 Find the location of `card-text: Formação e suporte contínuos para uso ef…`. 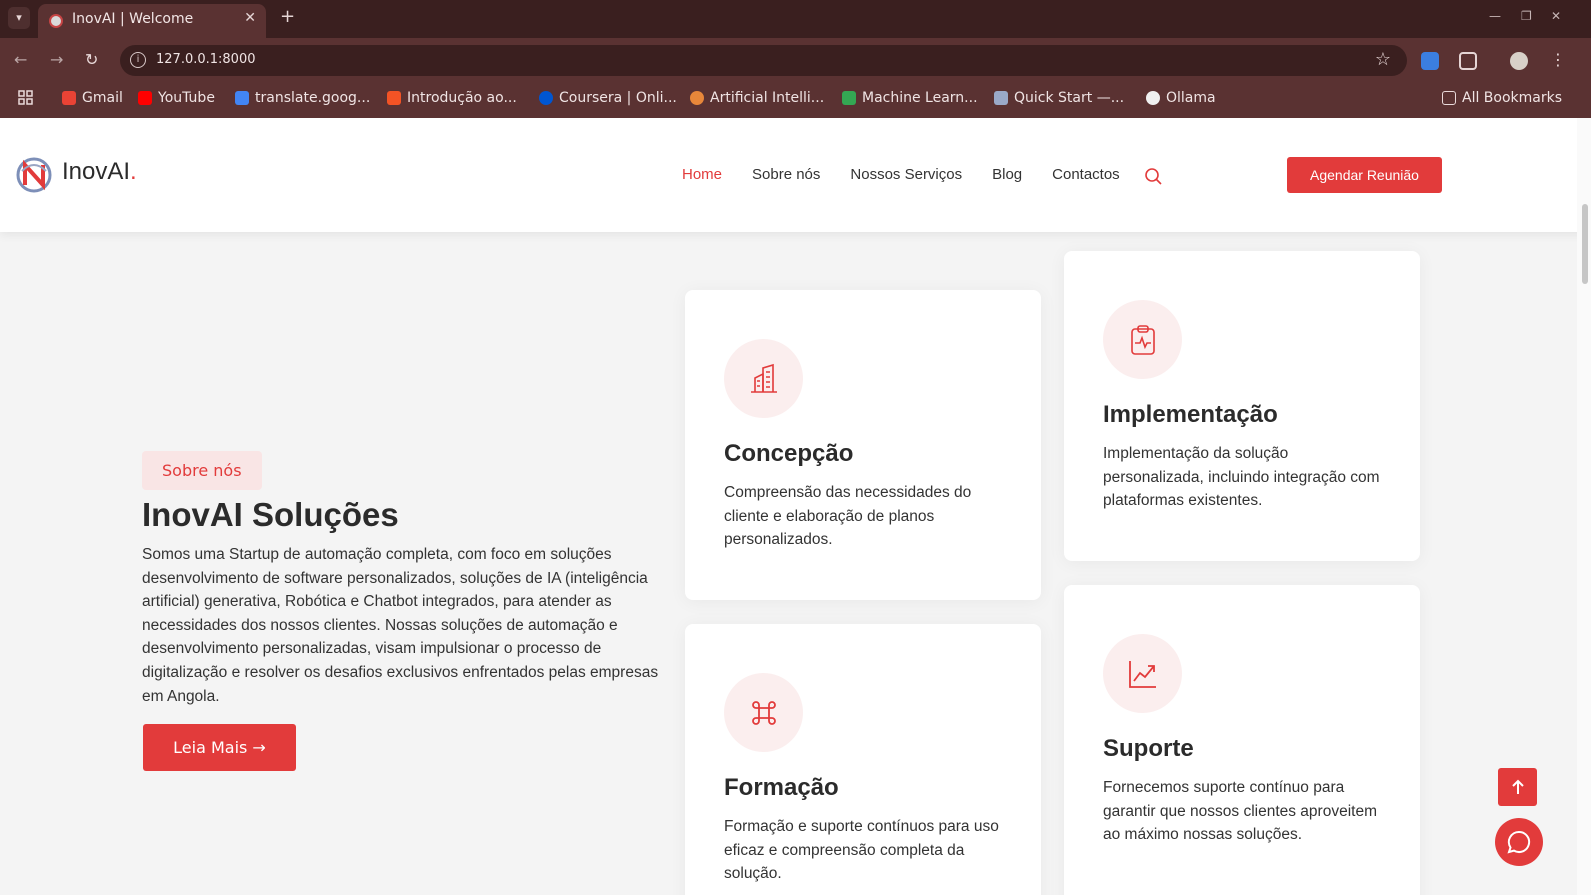

card-text: Formação e suporte contínuos para uso ef… is located at coordinates (861, 850).